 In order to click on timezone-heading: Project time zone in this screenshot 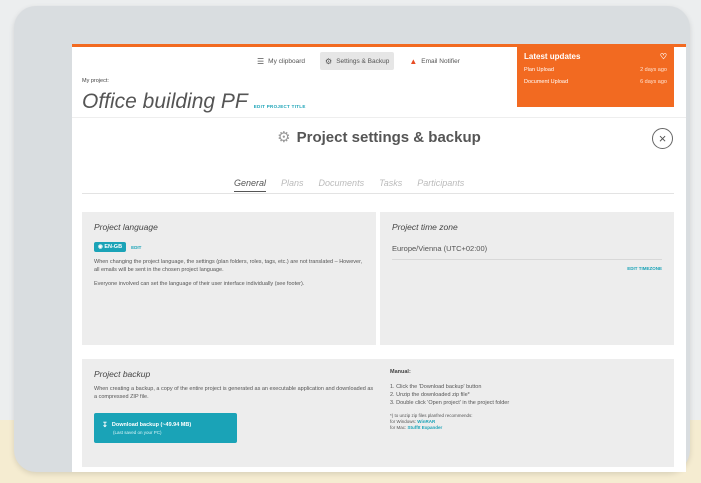, I will do `click(425, 227)`.